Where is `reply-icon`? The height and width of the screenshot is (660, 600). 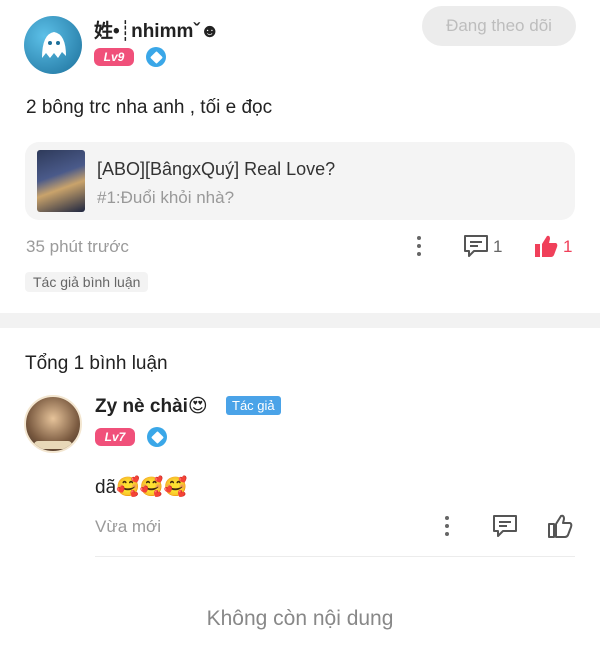
reply-icon is located at coordinates (505, 526).